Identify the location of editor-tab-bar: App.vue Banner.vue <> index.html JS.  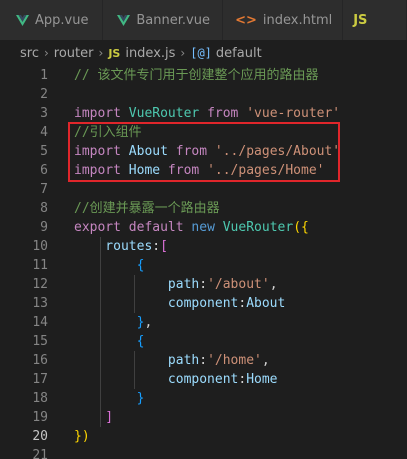
(203, 20).